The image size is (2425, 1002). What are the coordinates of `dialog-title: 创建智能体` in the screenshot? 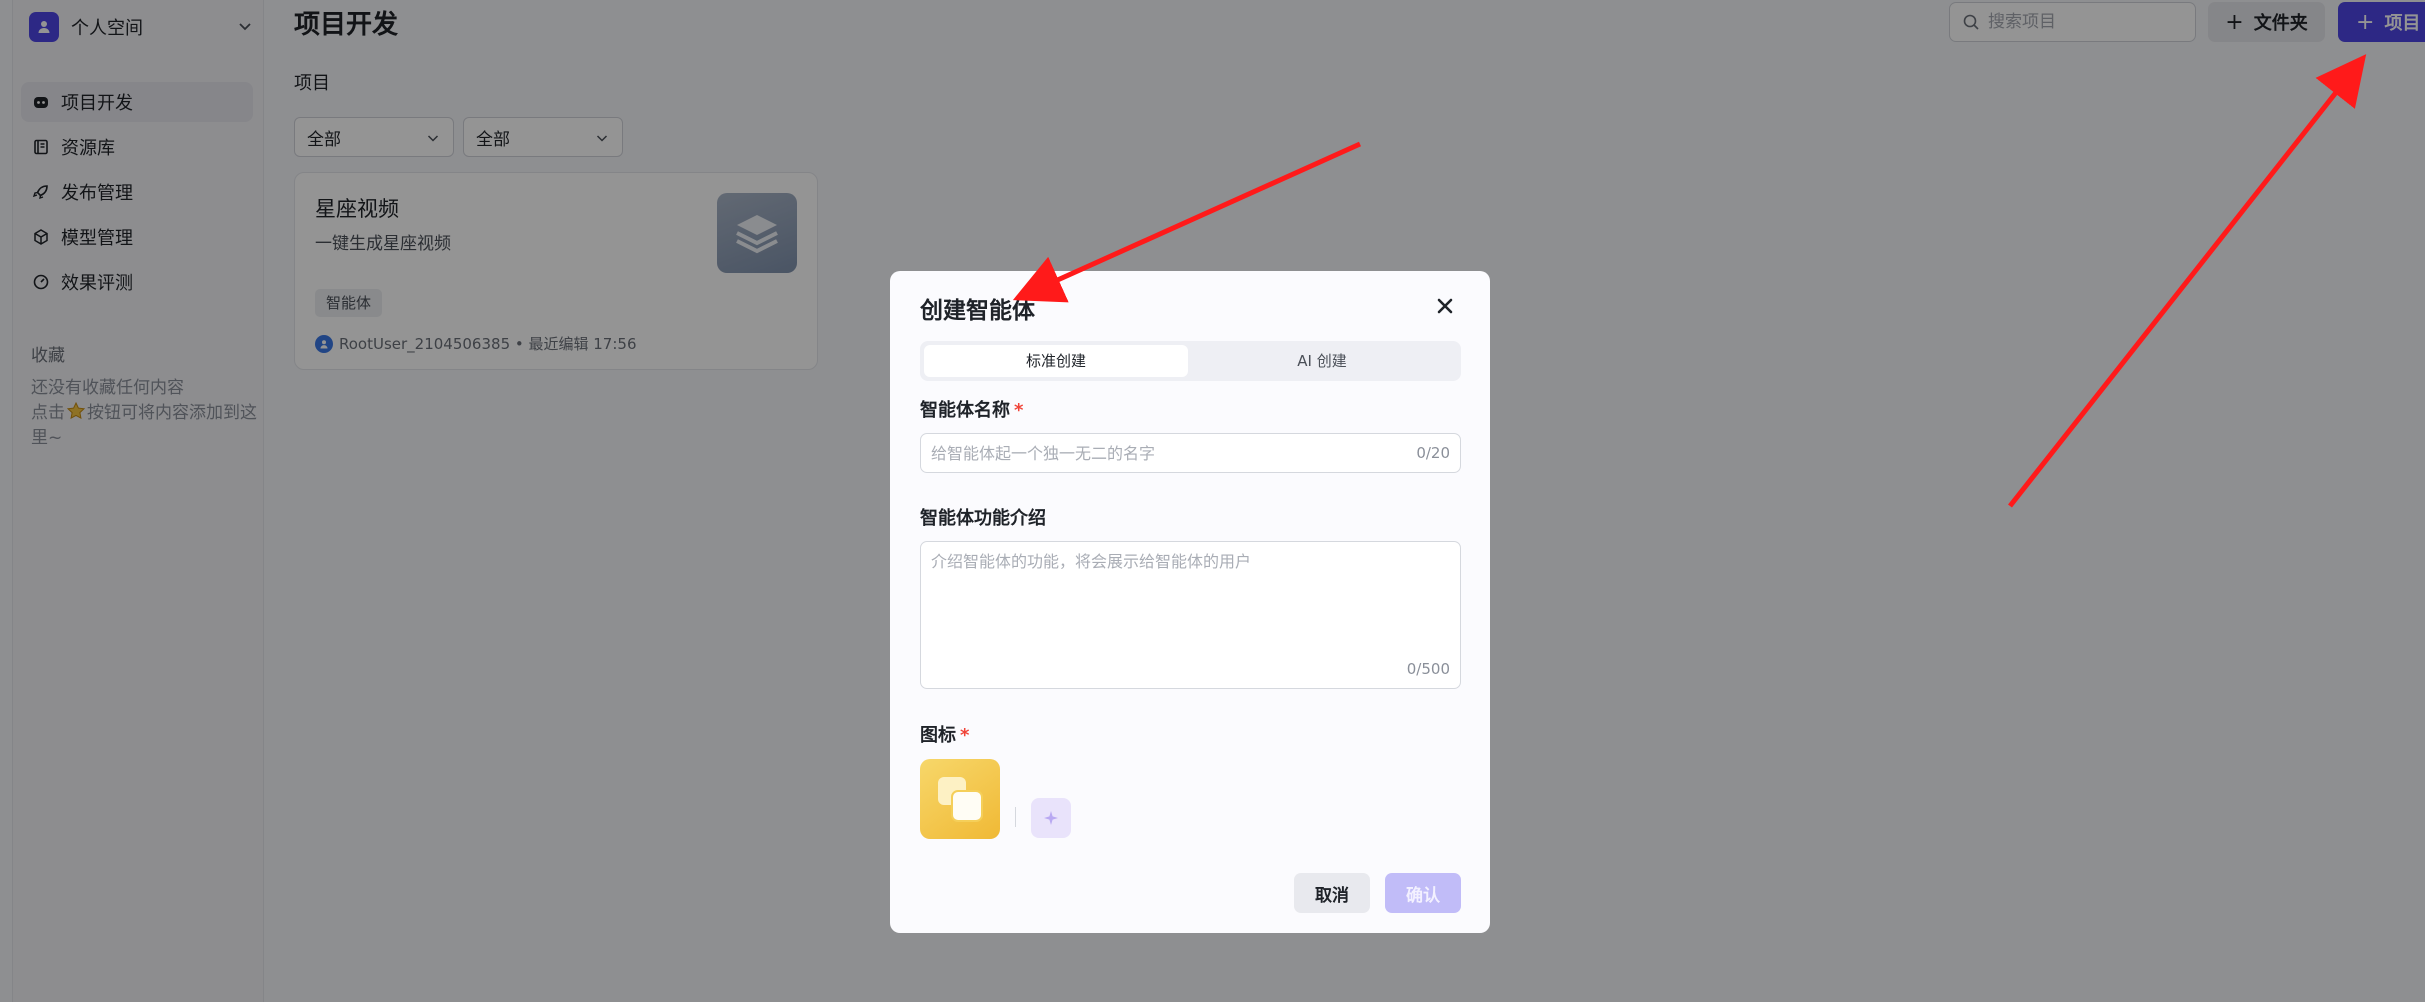 It's located at (977, 311).